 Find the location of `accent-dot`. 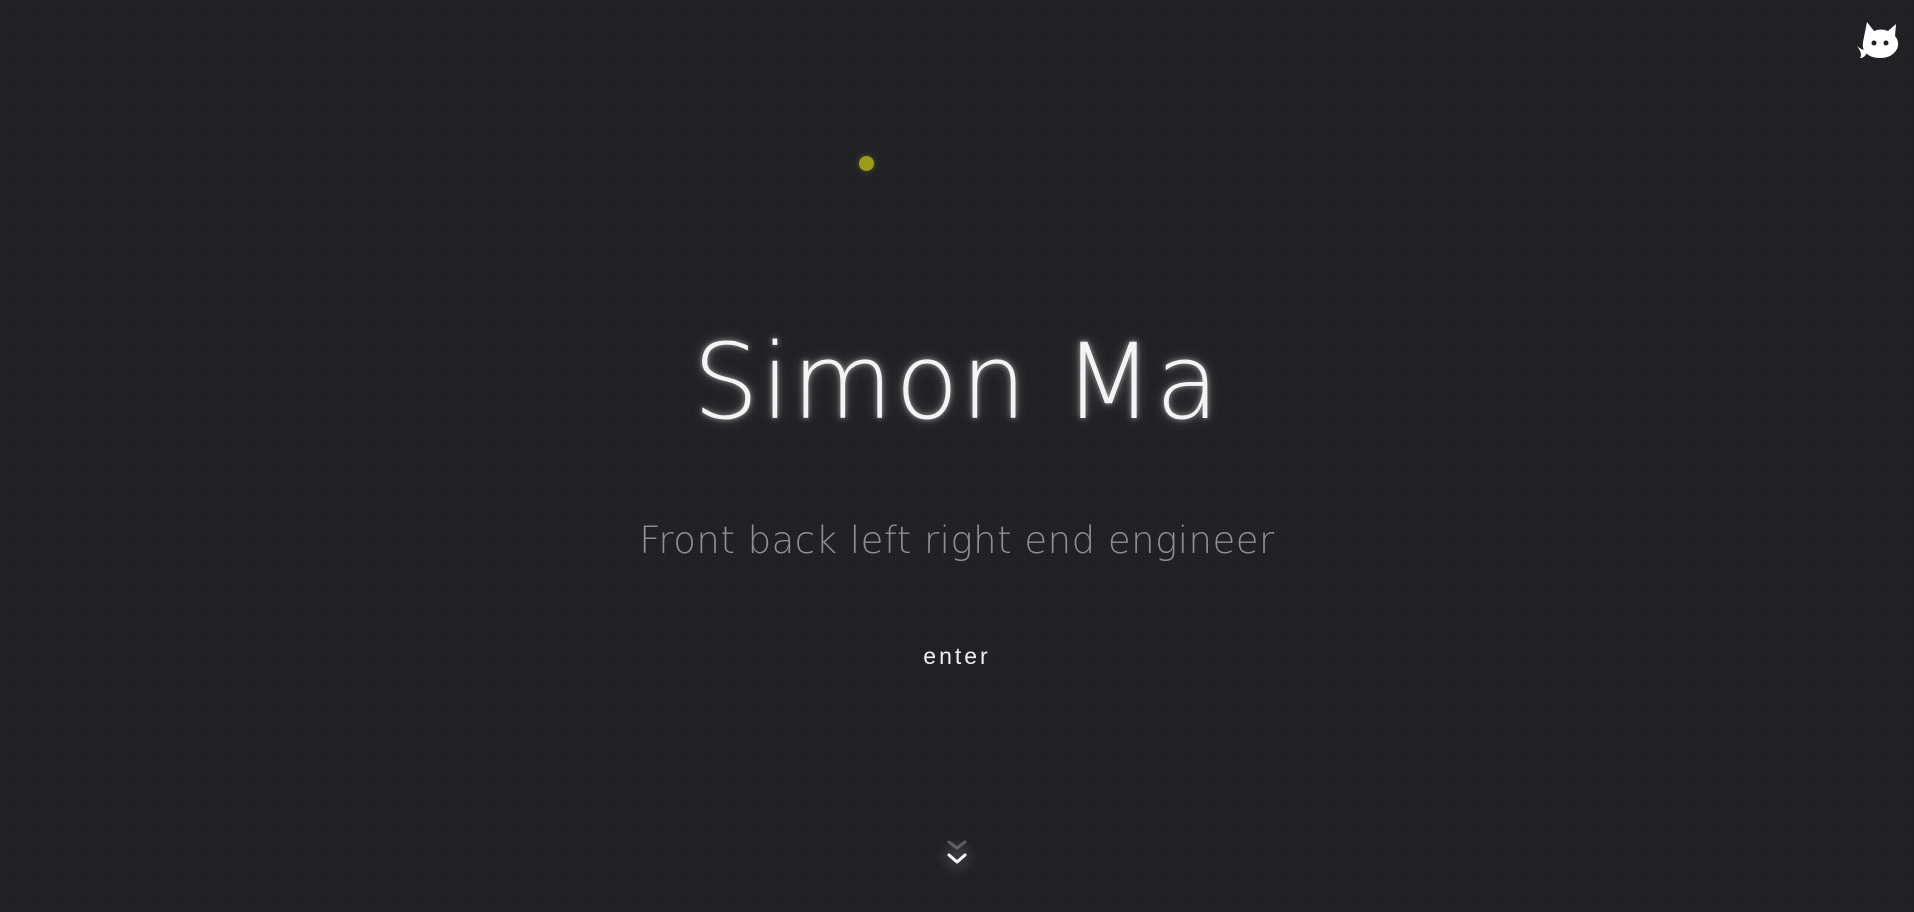

accent-dot is located at coordinates (866, 163).